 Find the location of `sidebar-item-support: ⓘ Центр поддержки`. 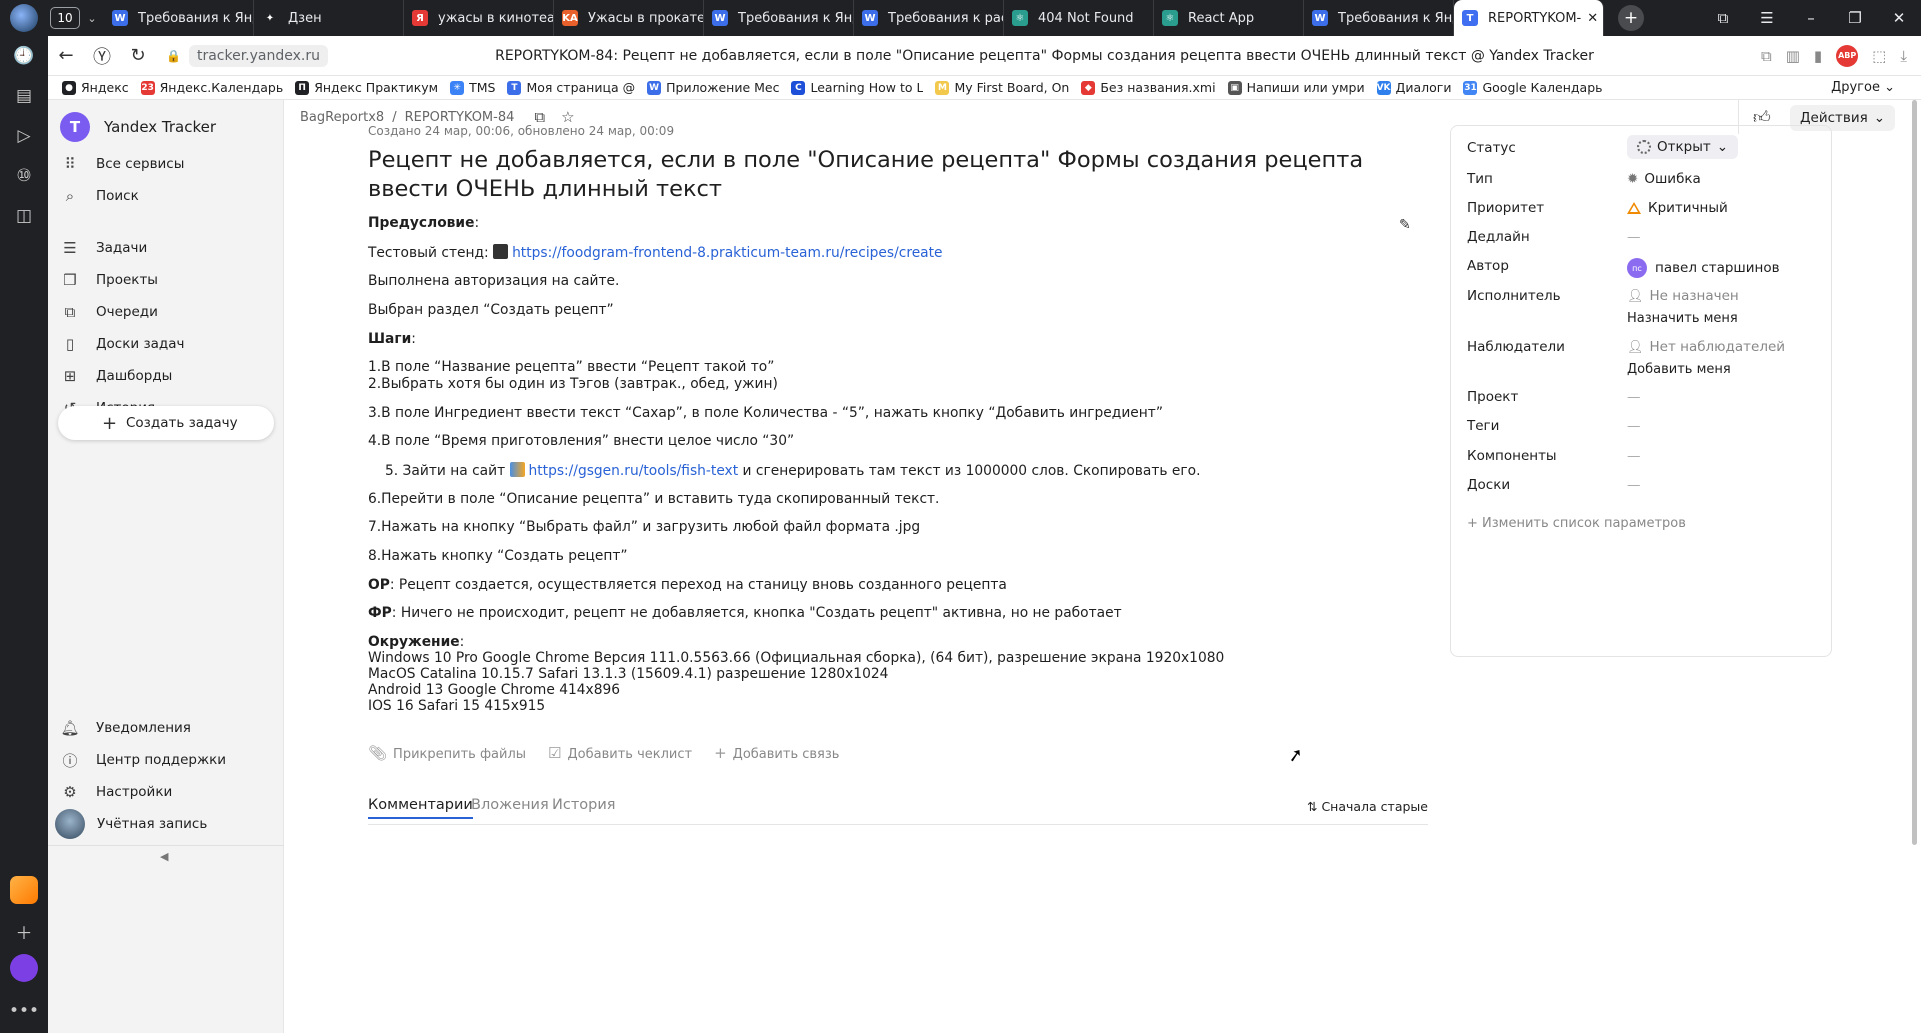

sidebar-item-support: ⓘ Центр поддержки is located at coordinates (166, 760).